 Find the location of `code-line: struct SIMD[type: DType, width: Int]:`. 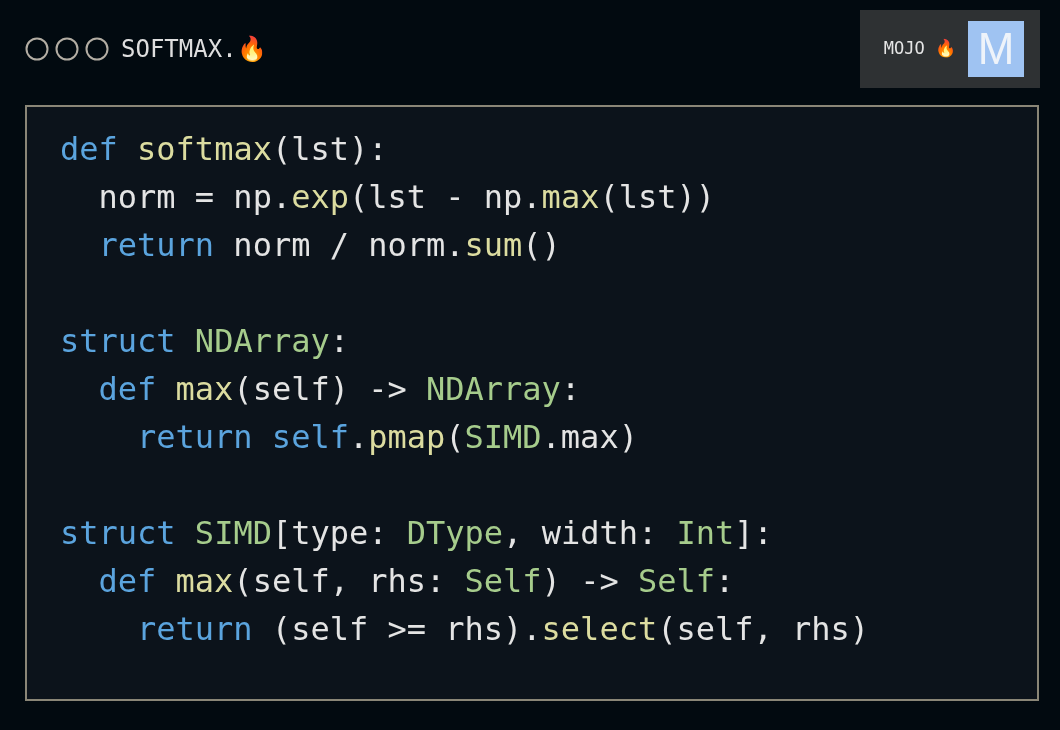

code-line: struct SIMD[type: DType, width: Int]: is located at coordinates (416, 533).